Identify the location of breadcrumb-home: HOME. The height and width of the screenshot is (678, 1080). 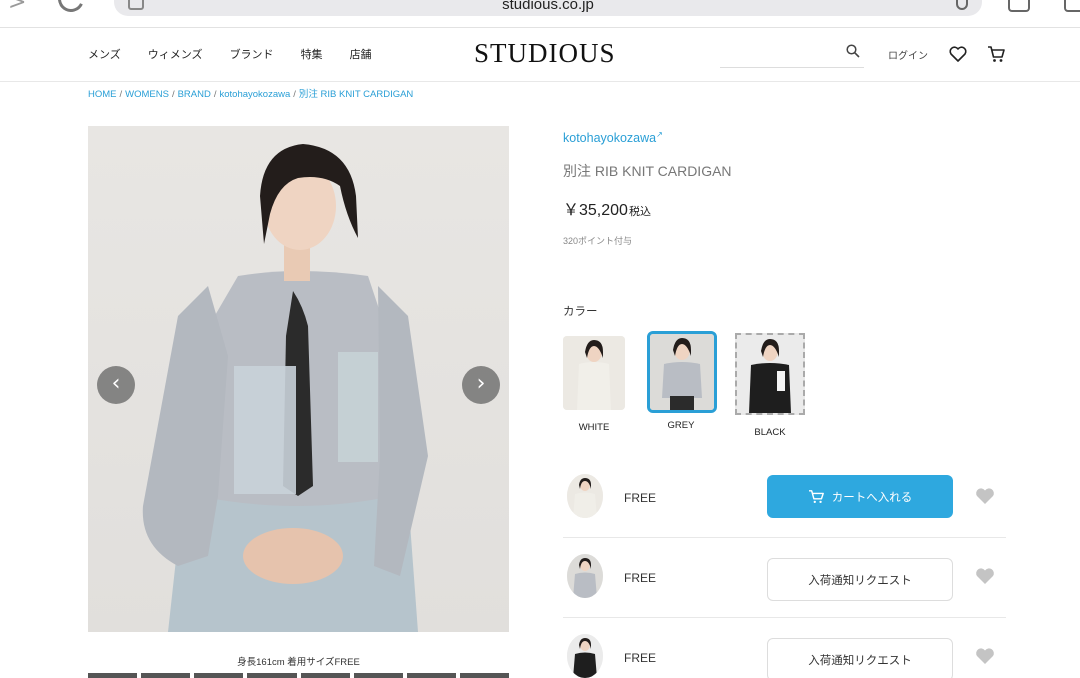
(102, 94).